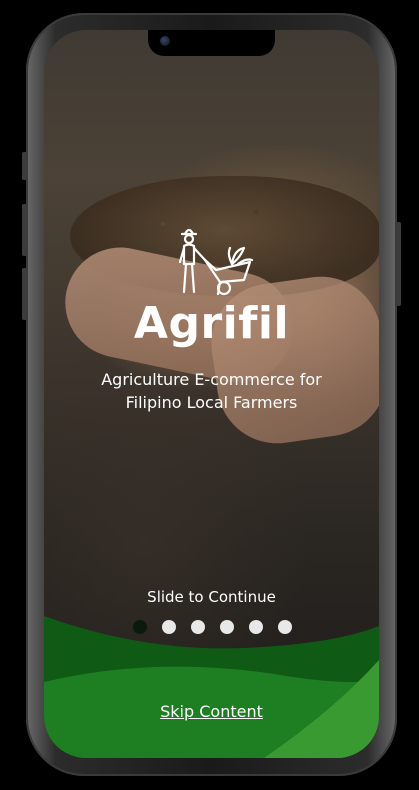 The width and height of the screenshot is (419, 790). I want to click on farmer-wheelbarrow-icon, so click(216, 262).